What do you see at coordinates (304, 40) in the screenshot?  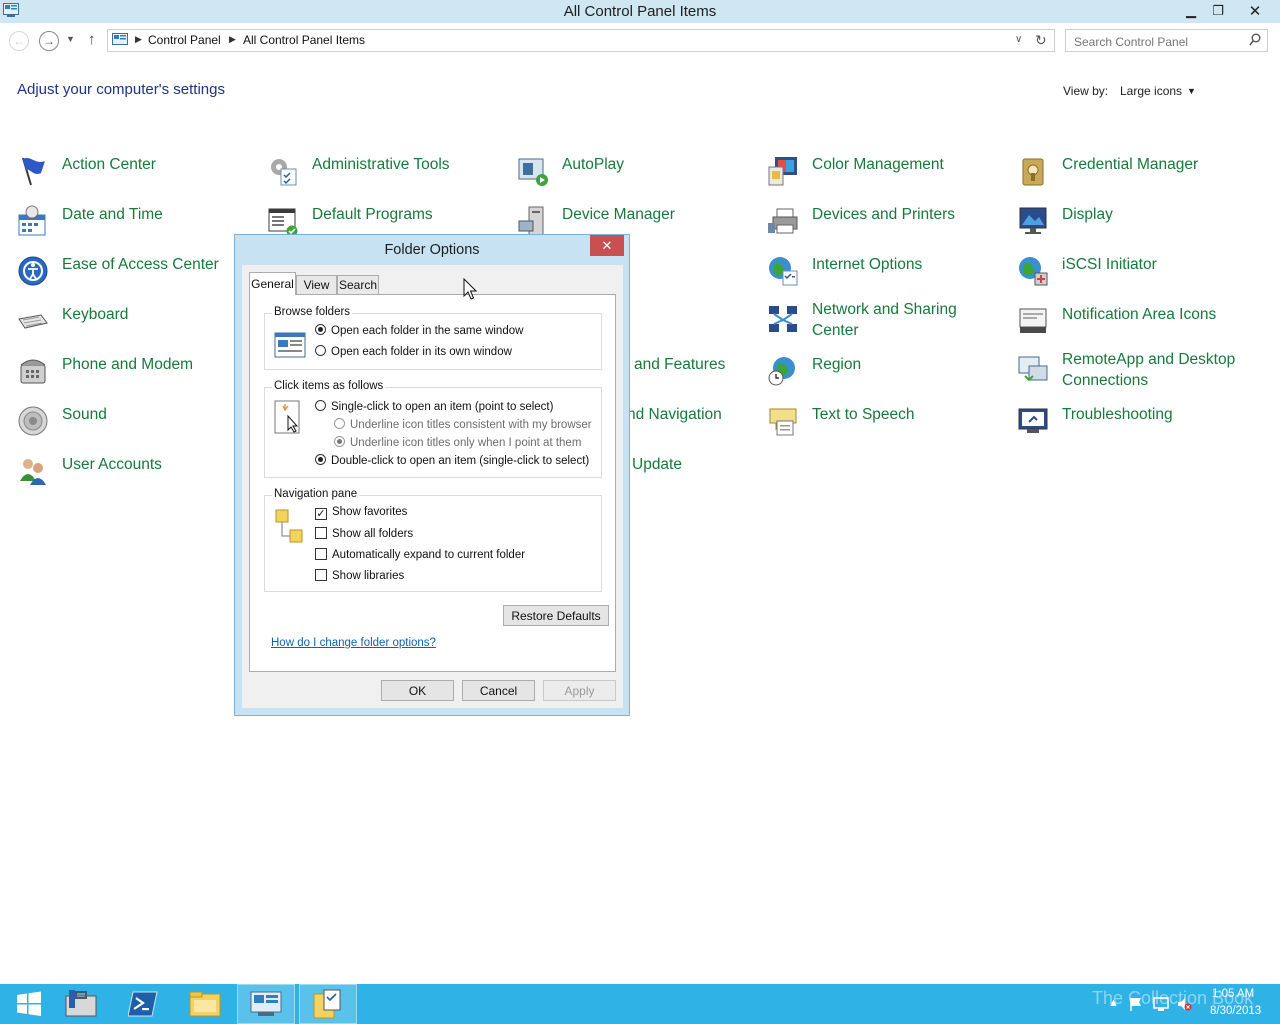 I see `breadcrumb-all-items: All Control Panel Items` at bounding box center [304, 40].